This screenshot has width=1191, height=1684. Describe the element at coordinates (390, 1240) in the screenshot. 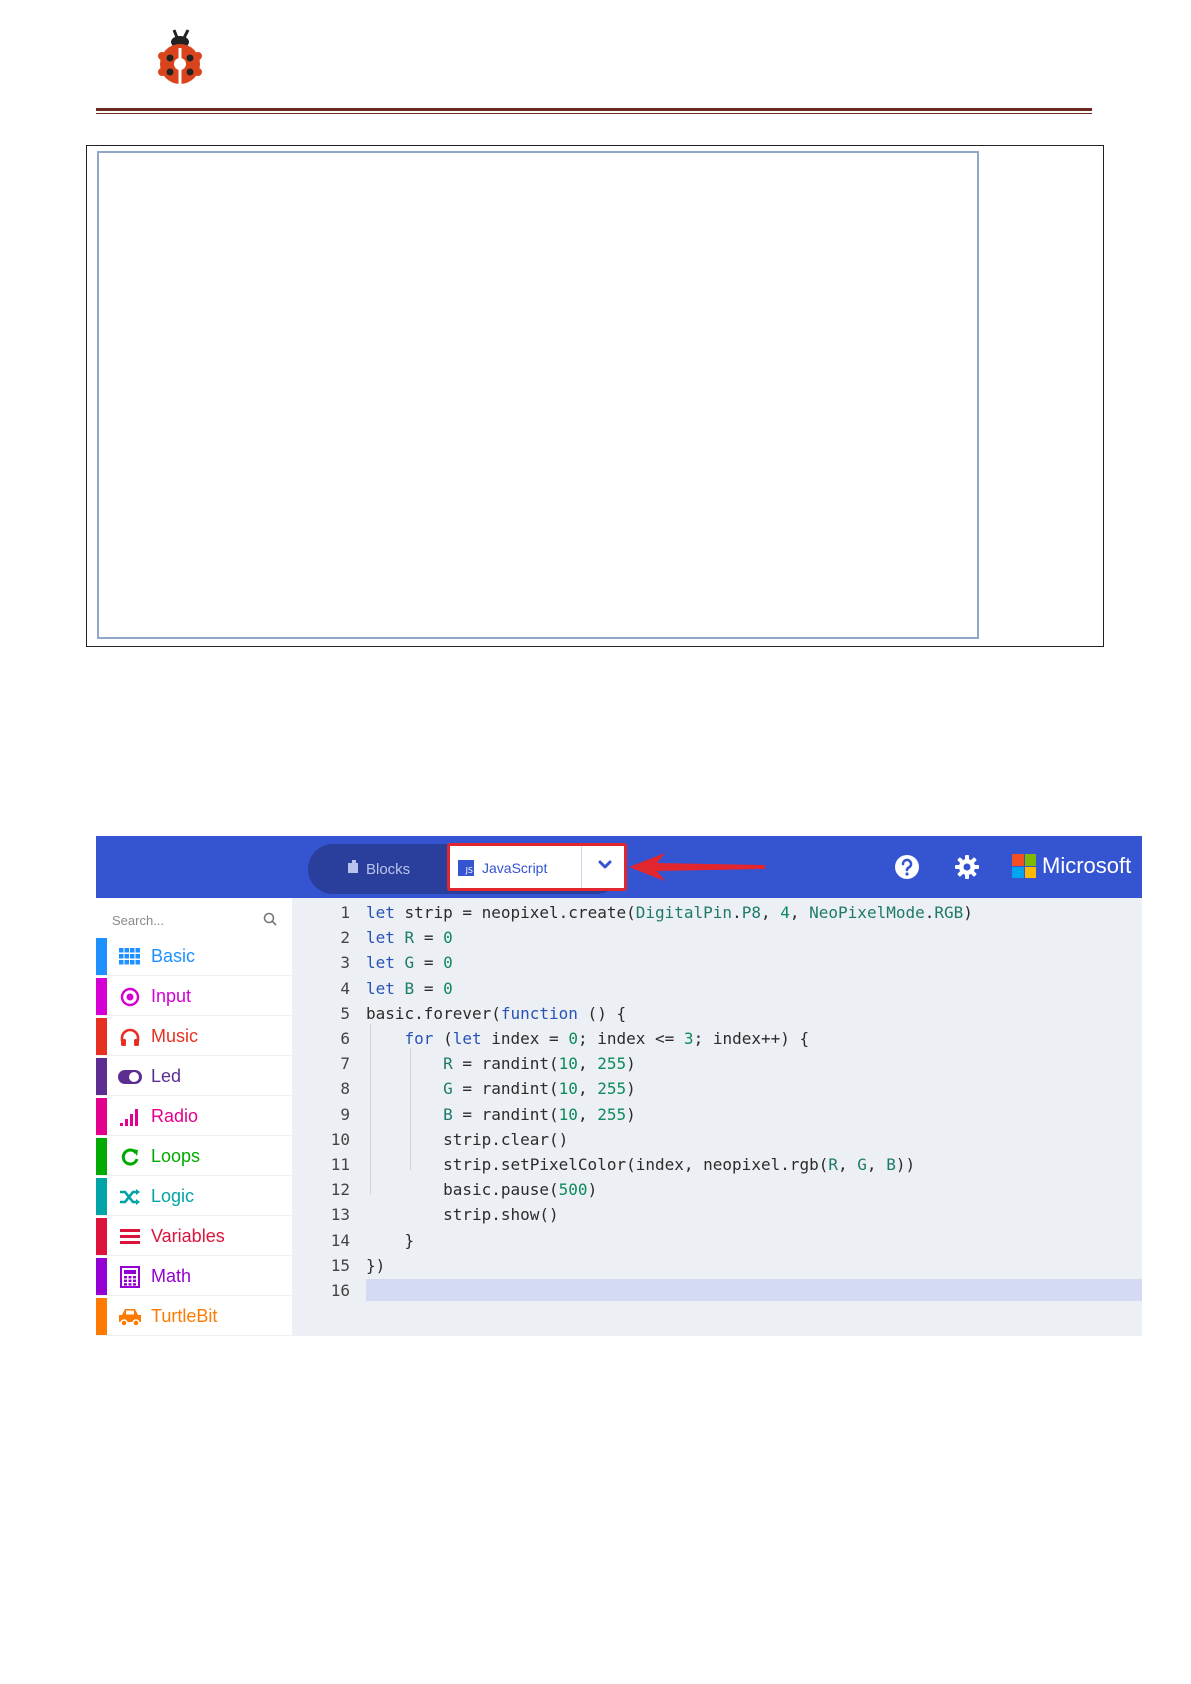

I see `code-text: }` at that location.